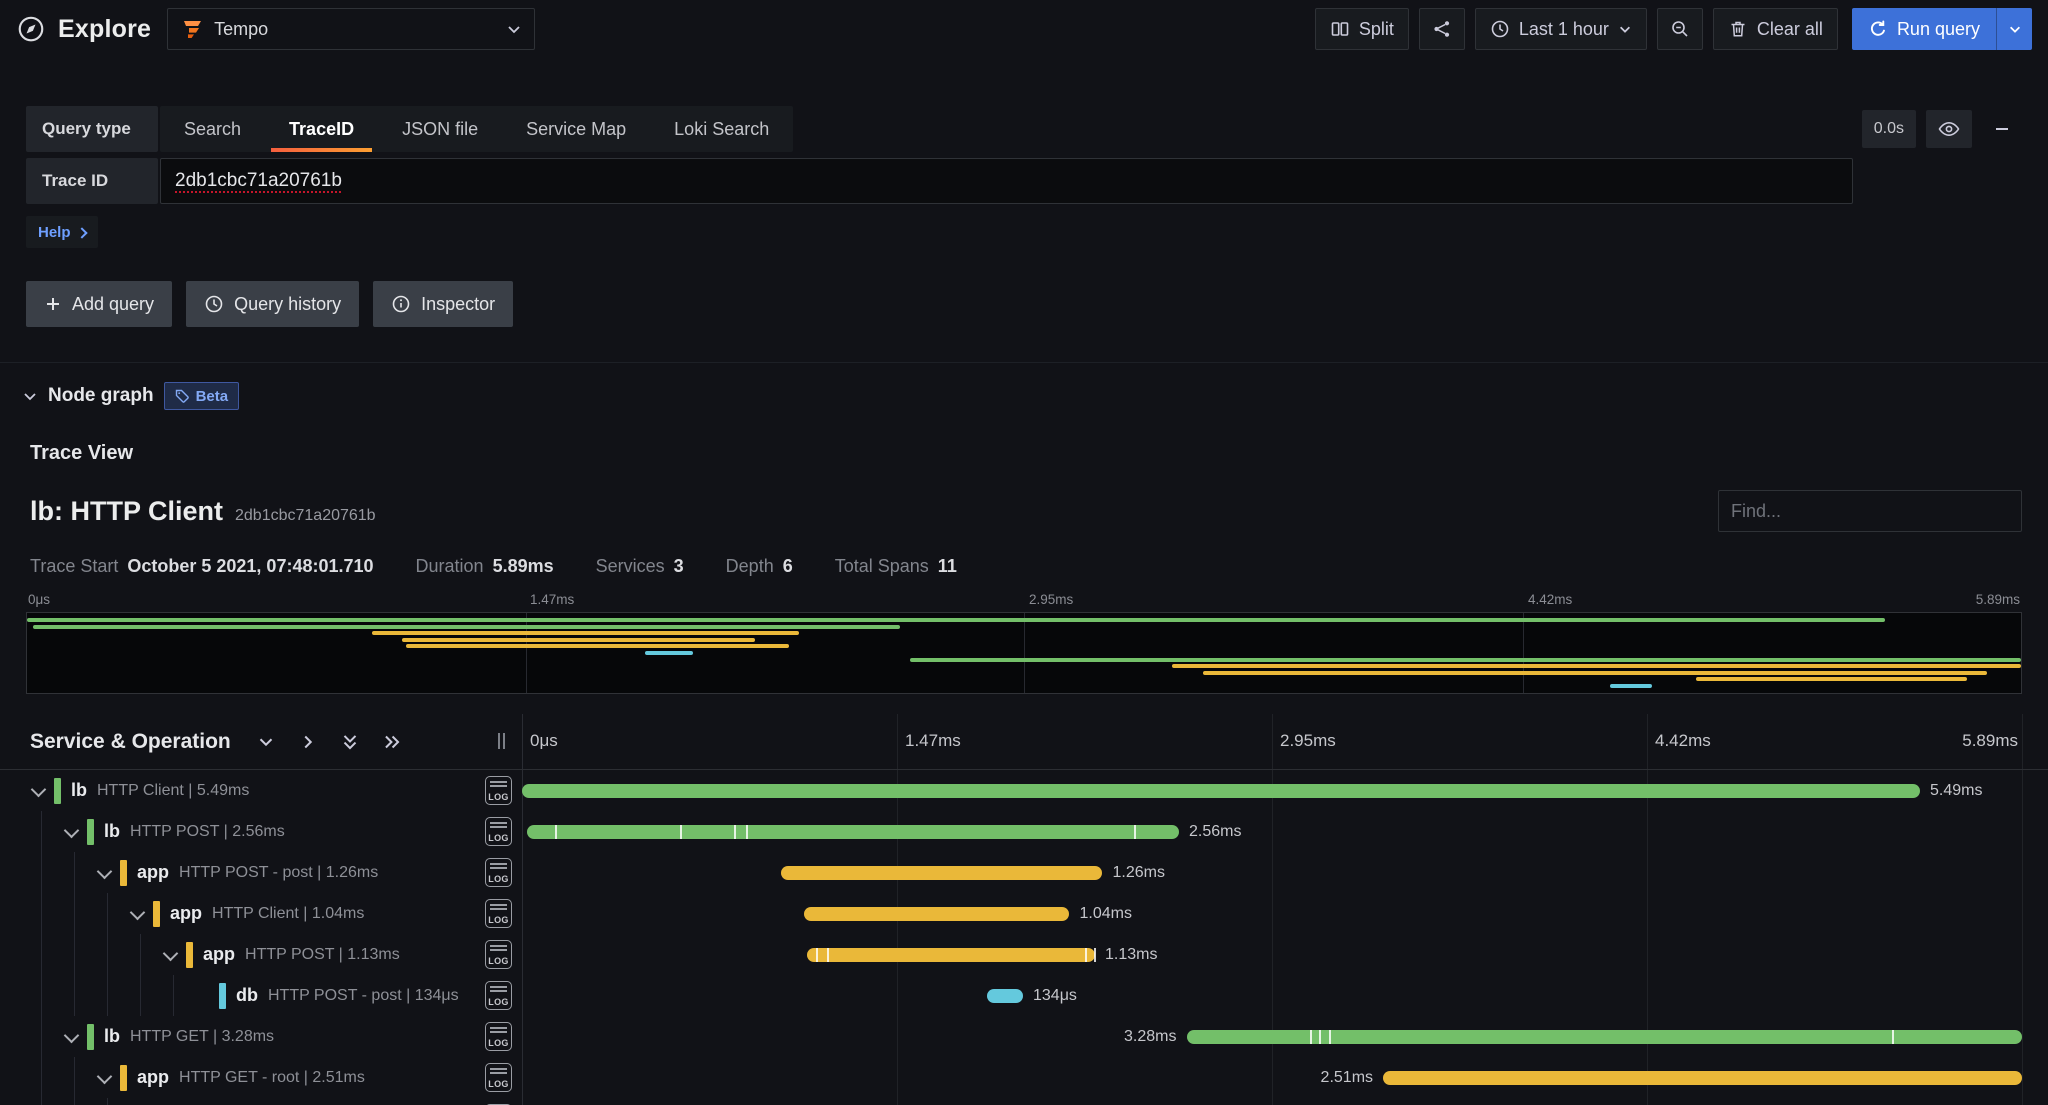  What do you see at coordinates (261, 954) in the screenshot?
I see `row-name-cell: app HTTP POST | 1.13ms LOG` at bounding box center [261, 954].